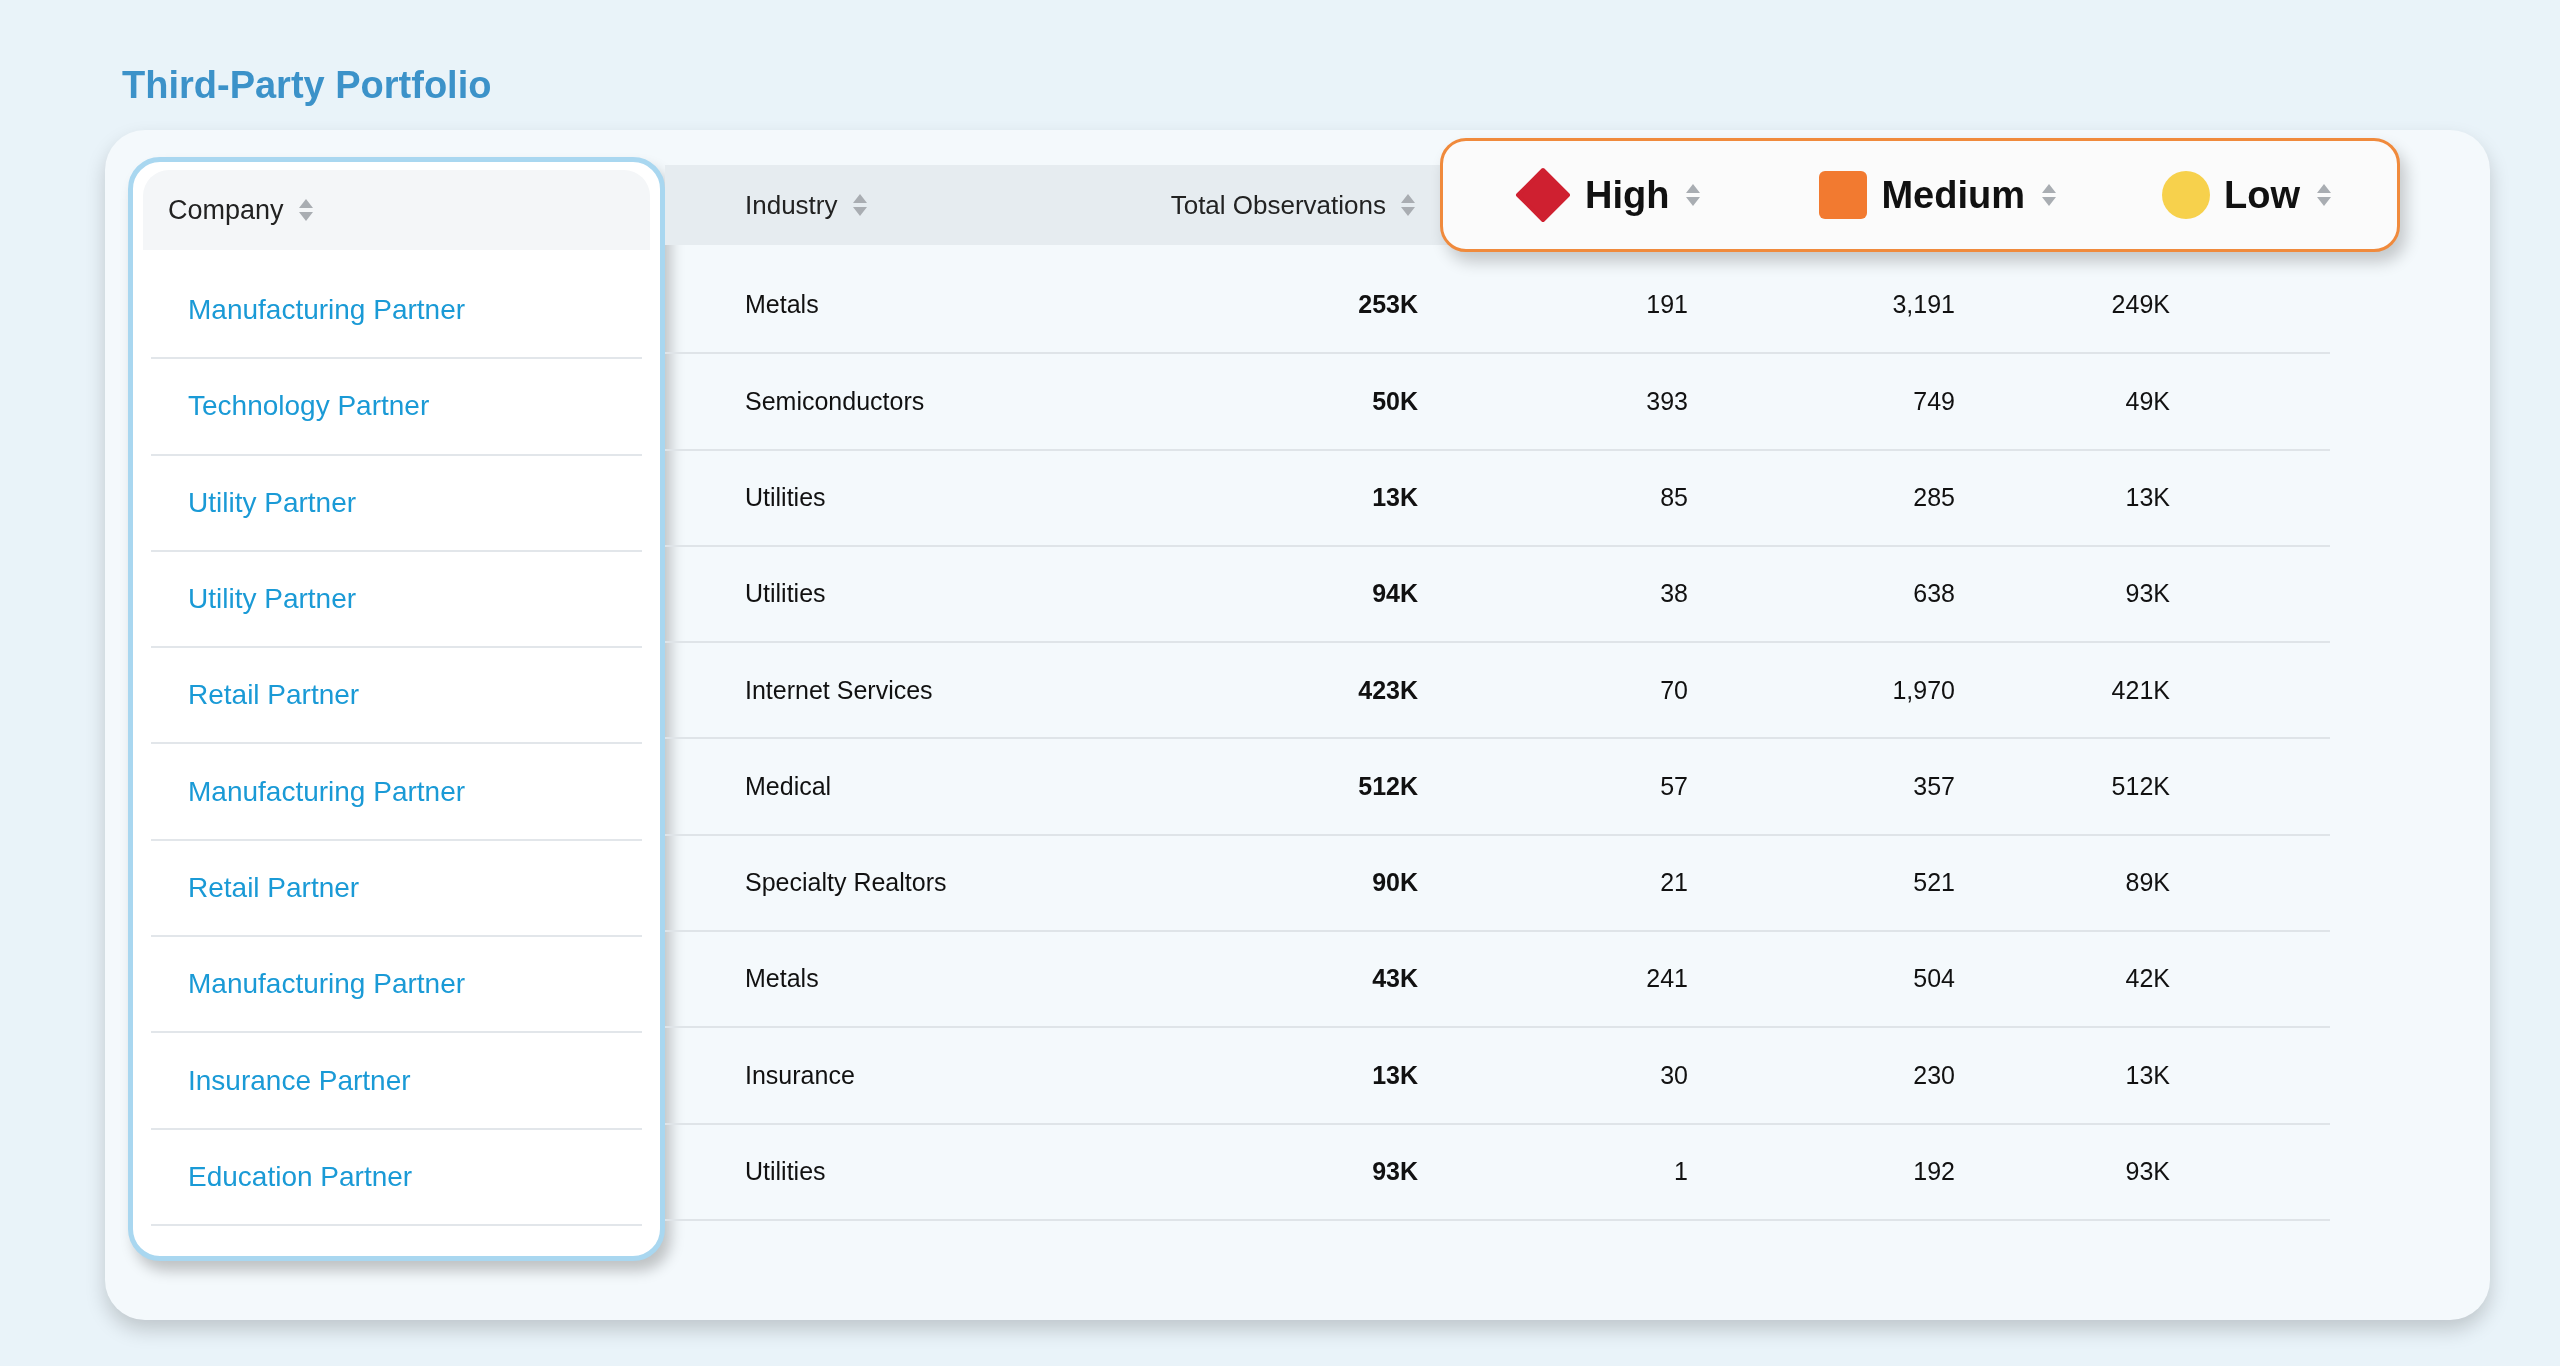  What do you see at coordinates (2147, 400) in the screenshot?
I see `table-cell: 49K` at bounding box center [2147, 400].